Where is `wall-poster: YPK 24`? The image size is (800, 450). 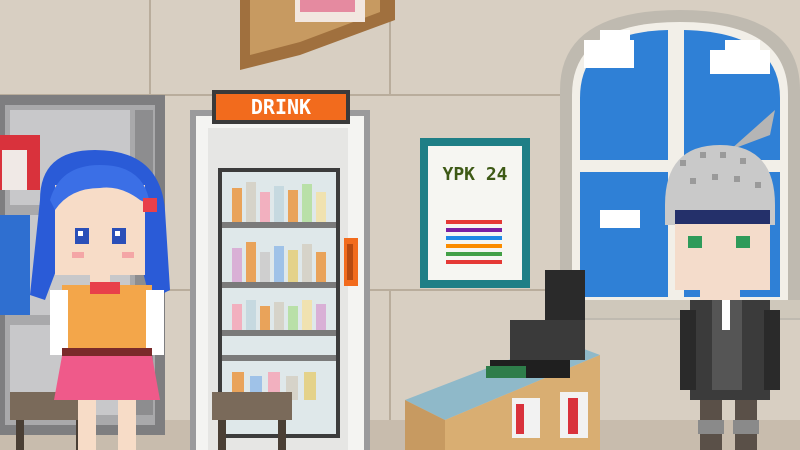 wall-poster: YPK 24 is located at coordinates (475, 213).